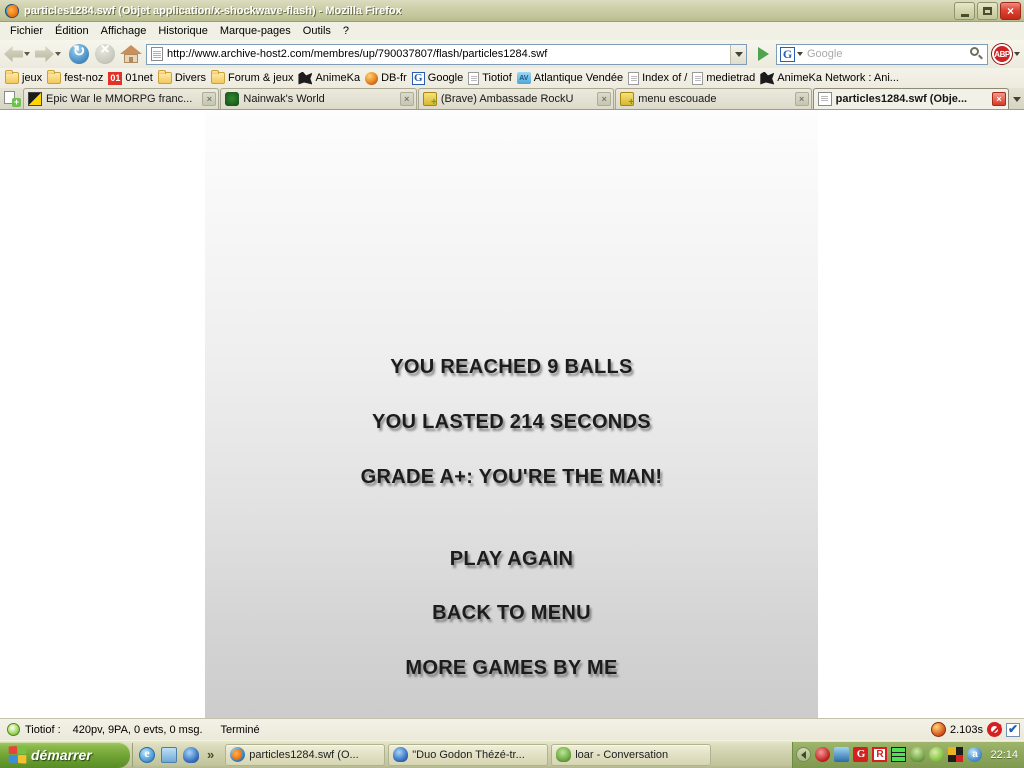  I want to click on network-icon, so click(842, 754).